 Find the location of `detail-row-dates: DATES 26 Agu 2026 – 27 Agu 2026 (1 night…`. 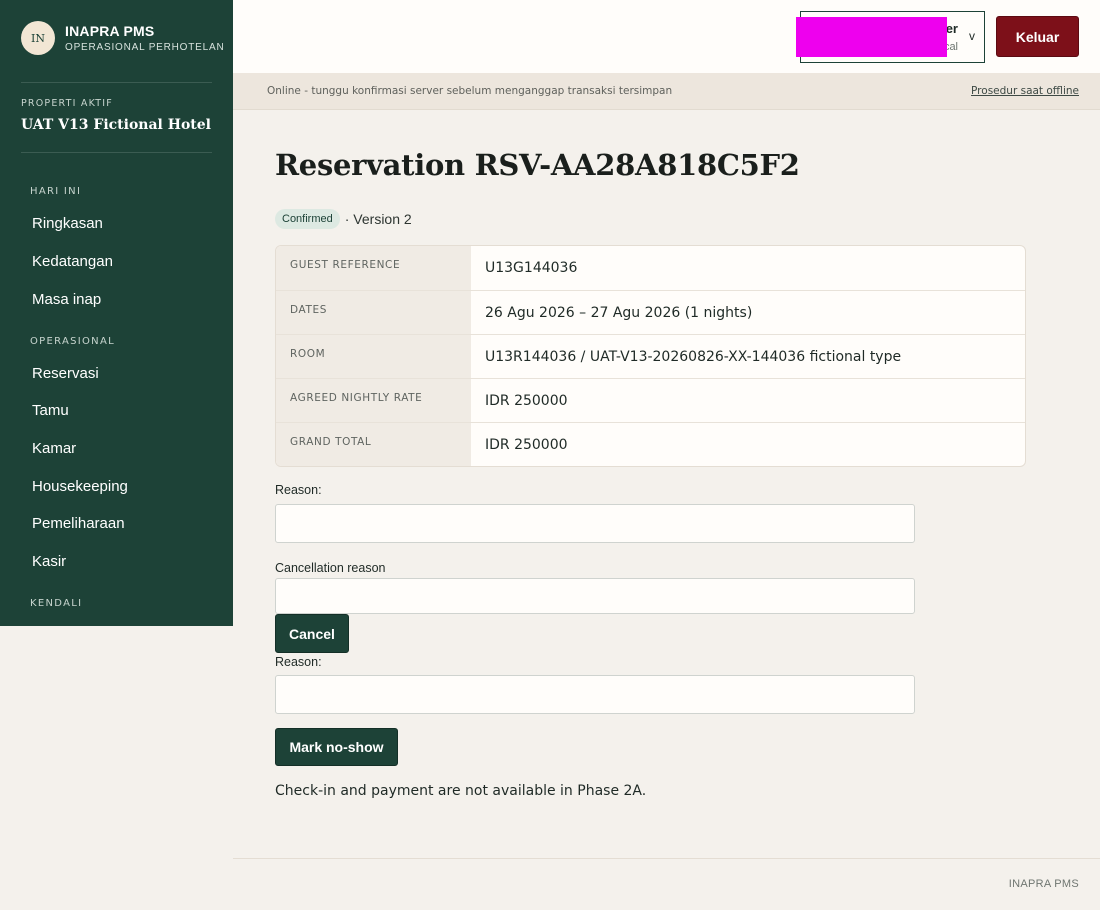

detail-row-dates: DATES 26 Agu 2026 – 27 Agu 2026 (1 night… is located at coordinates (650, 312).